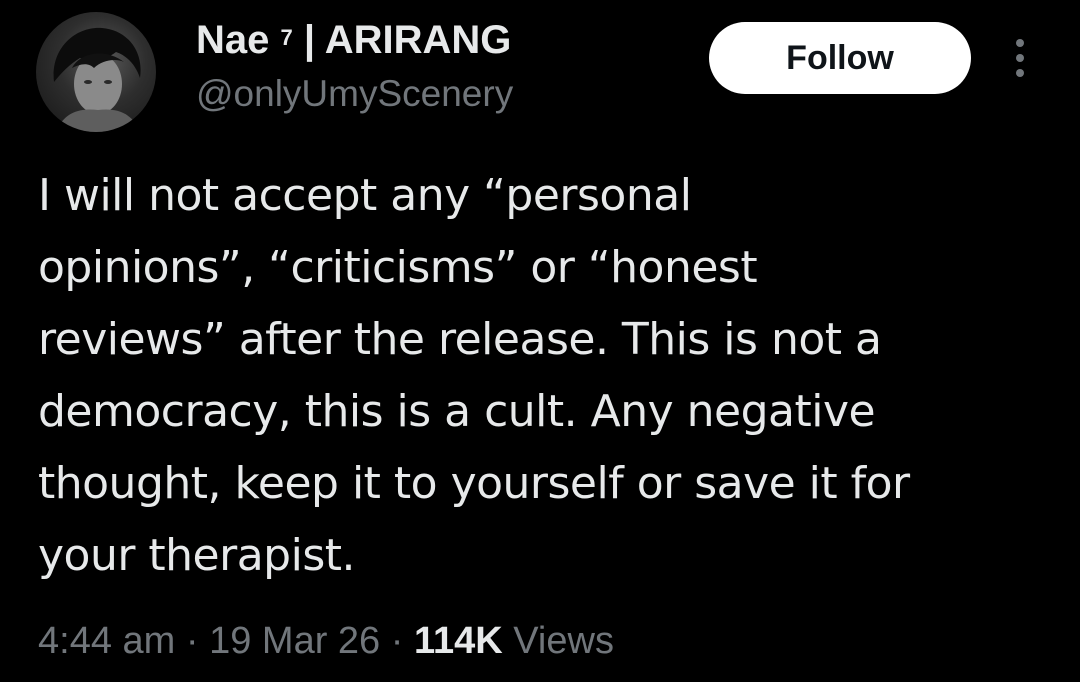 This screenshot has height=682, width=1080. I want to click on display-name: Nae 7 | ARIRANG, so click(353, 40).